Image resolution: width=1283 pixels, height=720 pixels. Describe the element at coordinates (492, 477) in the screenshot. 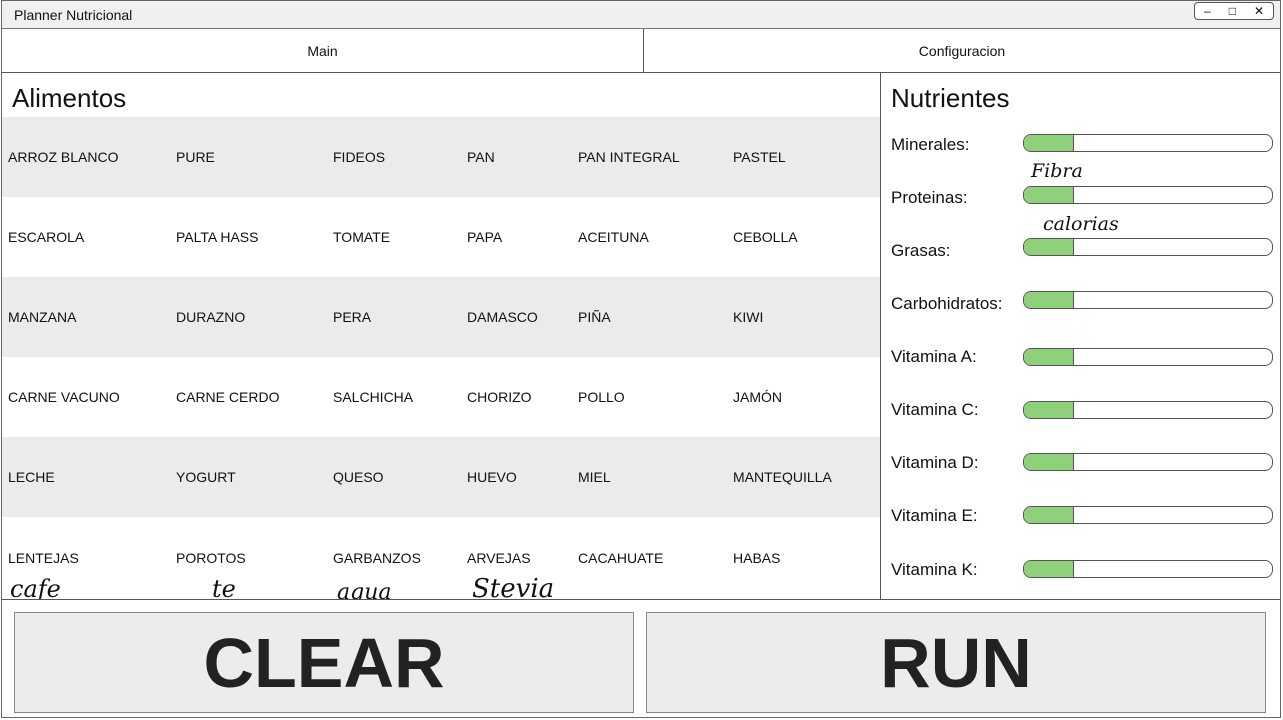

I see `food-item: HUEVO` at that location.